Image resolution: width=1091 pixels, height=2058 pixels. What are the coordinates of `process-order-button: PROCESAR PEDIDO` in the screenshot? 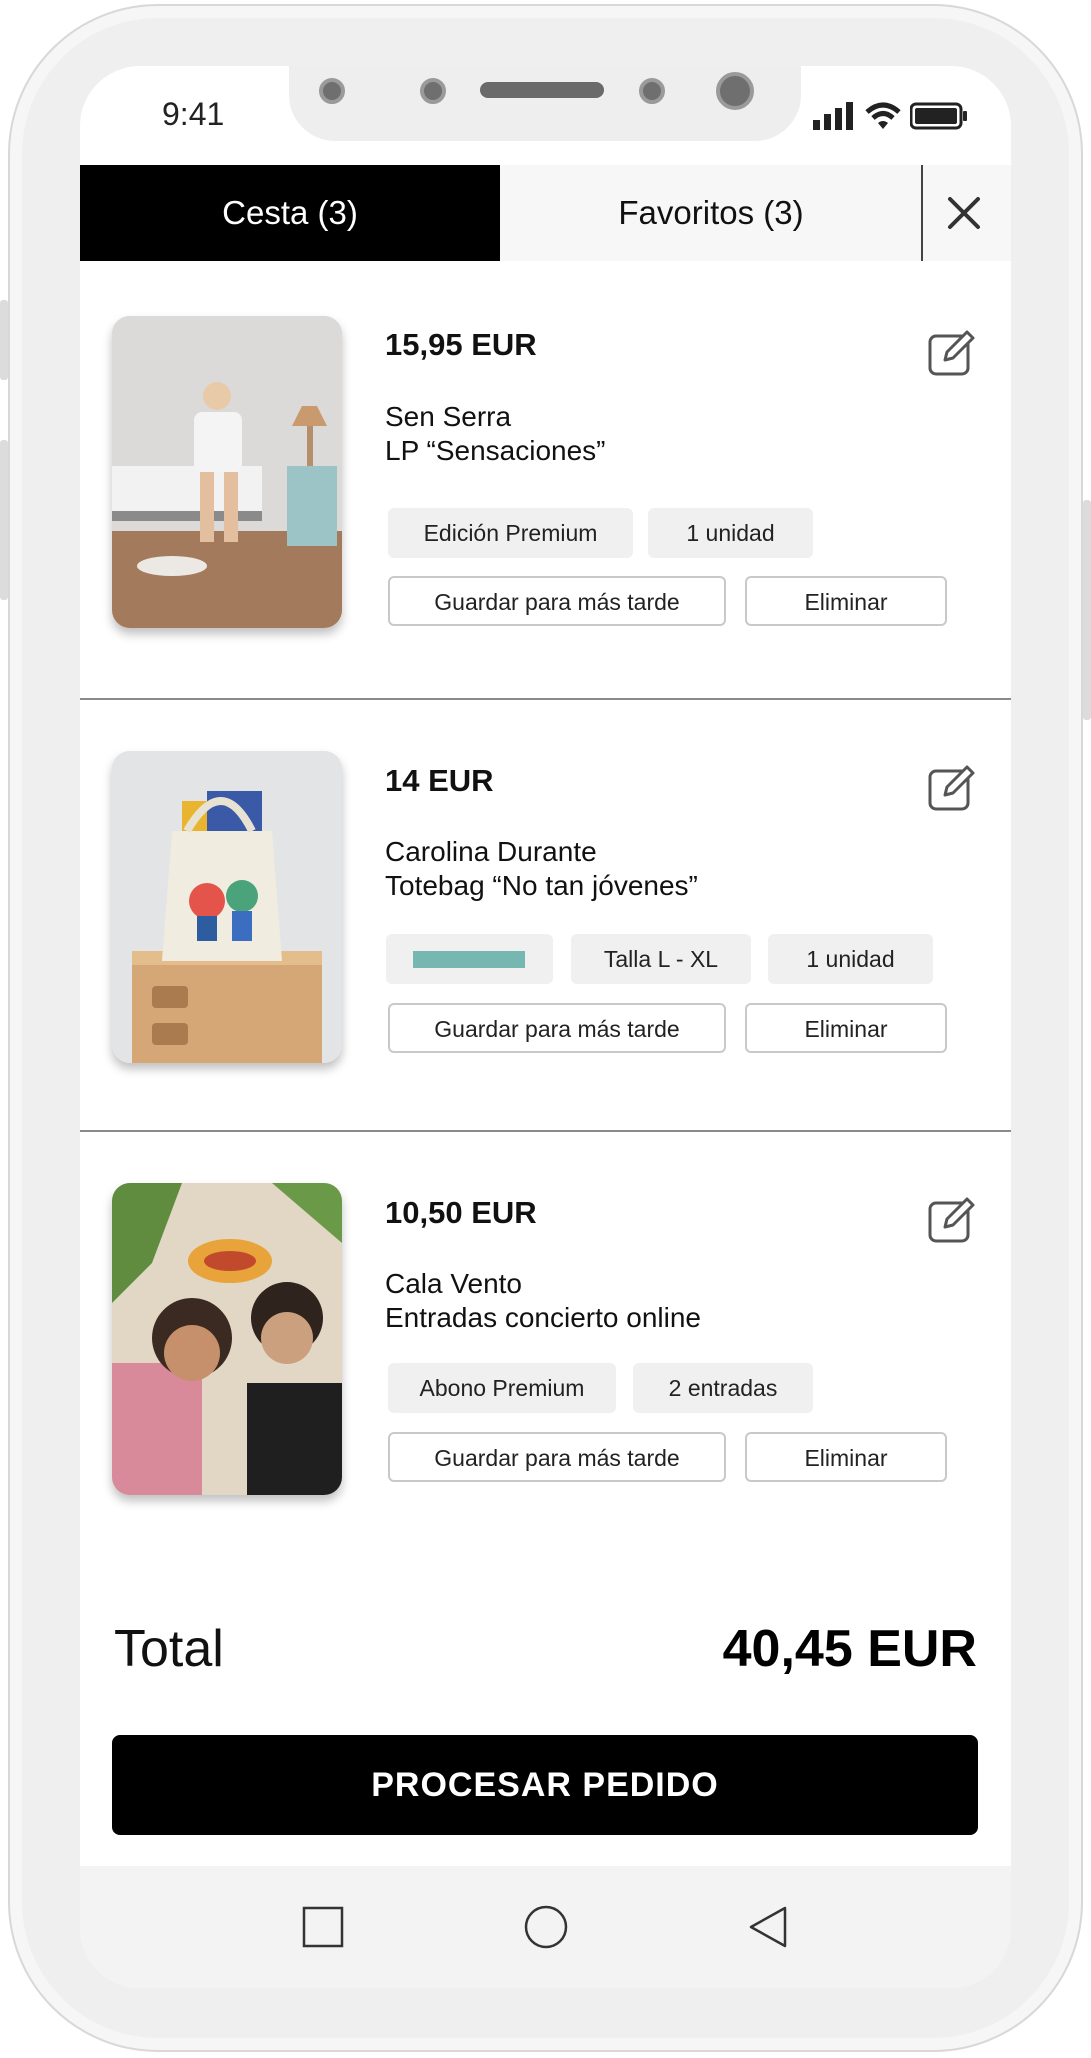 It's located at (545, 1785).